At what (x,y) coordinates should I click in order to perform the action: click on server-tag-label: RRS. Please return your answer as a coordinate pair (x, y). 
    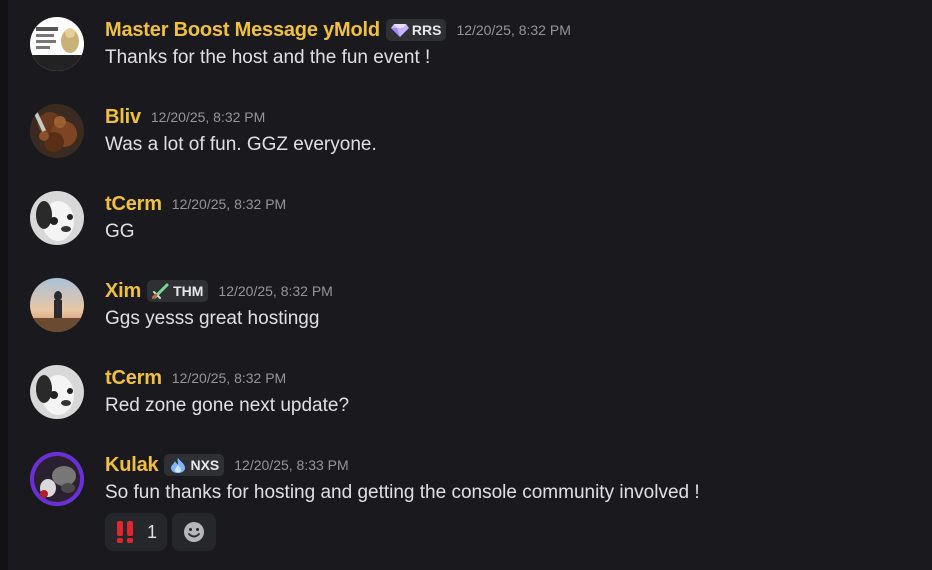
    Looking at the image, I should click on (426, 30).